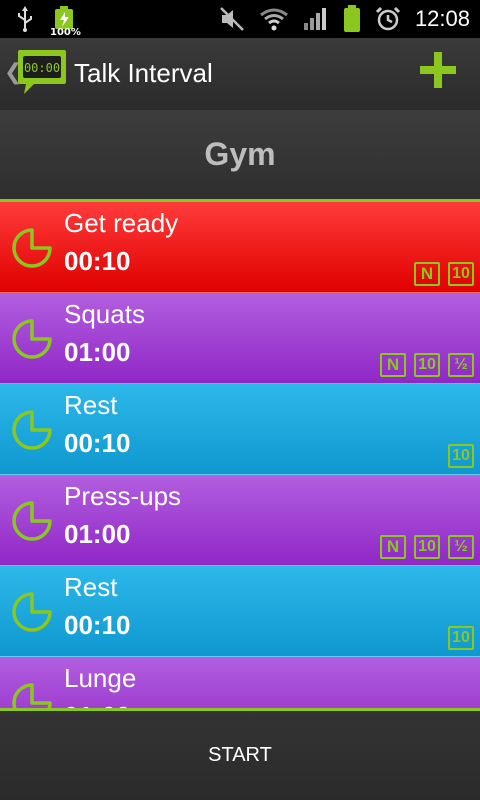 The image size is (480, 800). What do you see at coordinates (240, 520) in the screenshot?
I see `interval-row: Press-ups 01:00 N 10 ½` at bounding box center [240, 520].